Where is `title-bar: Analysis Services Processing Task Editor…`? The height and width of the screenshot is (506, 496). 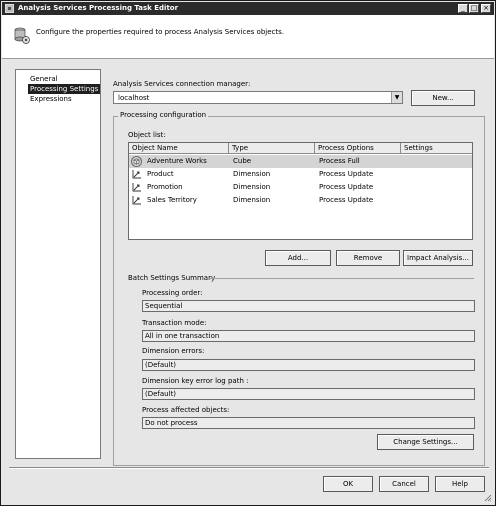
title-bar: Analysis Services Processing Task Editor… is located at coordinates (248, 8).